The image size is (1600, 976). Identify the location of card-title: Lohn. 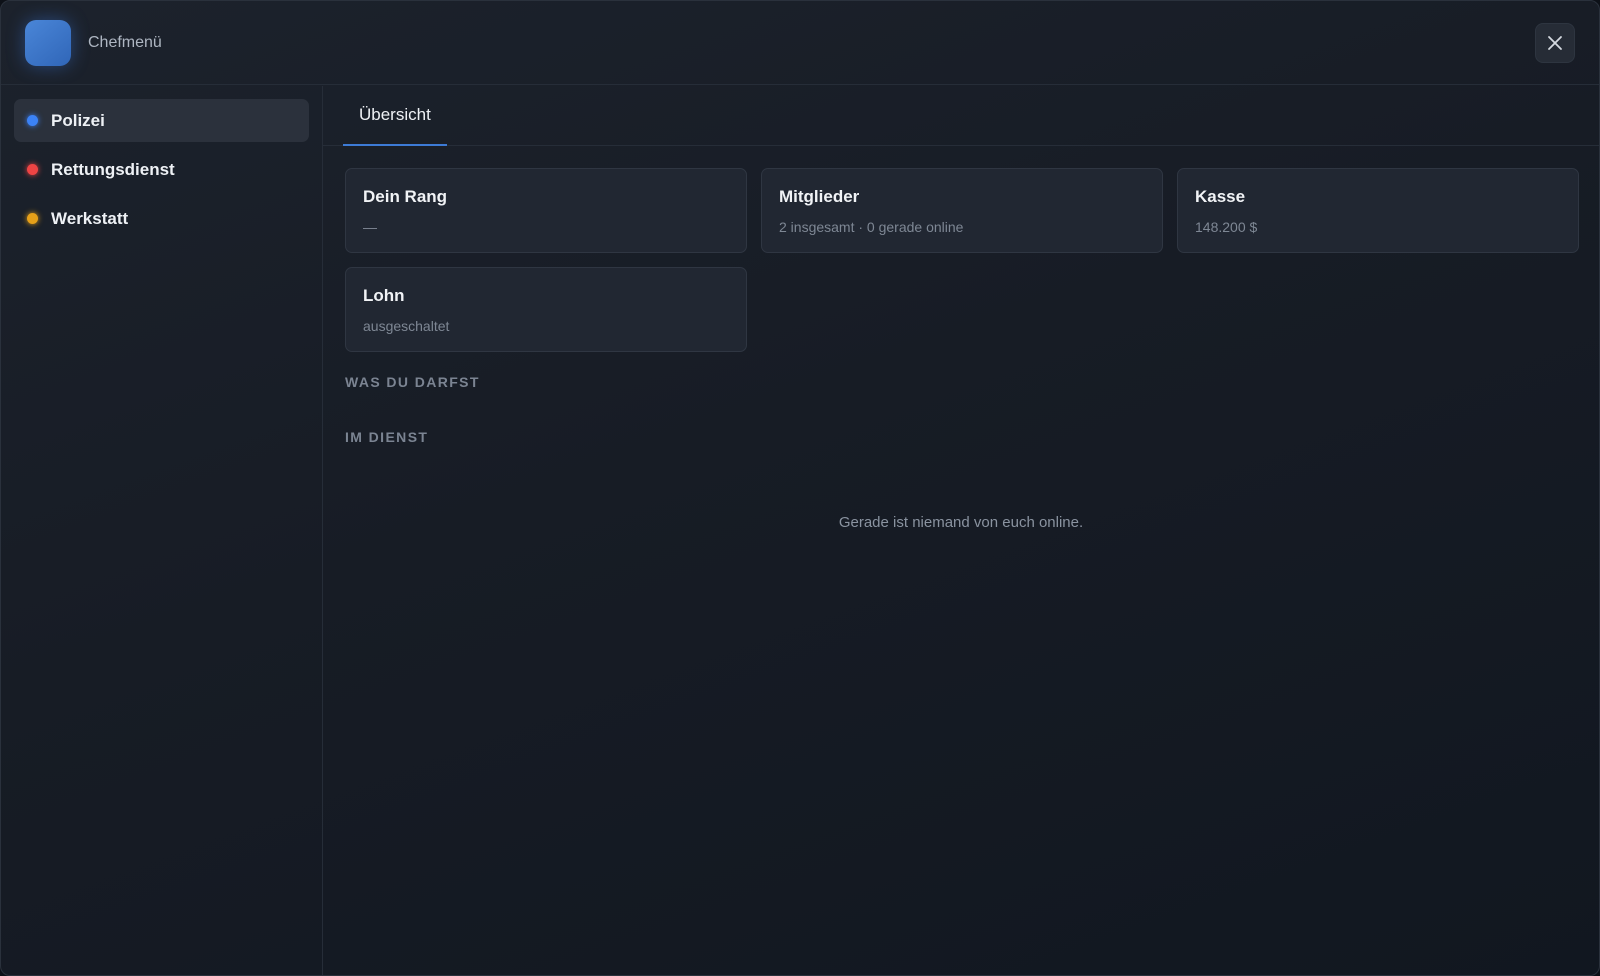
(384, 295).